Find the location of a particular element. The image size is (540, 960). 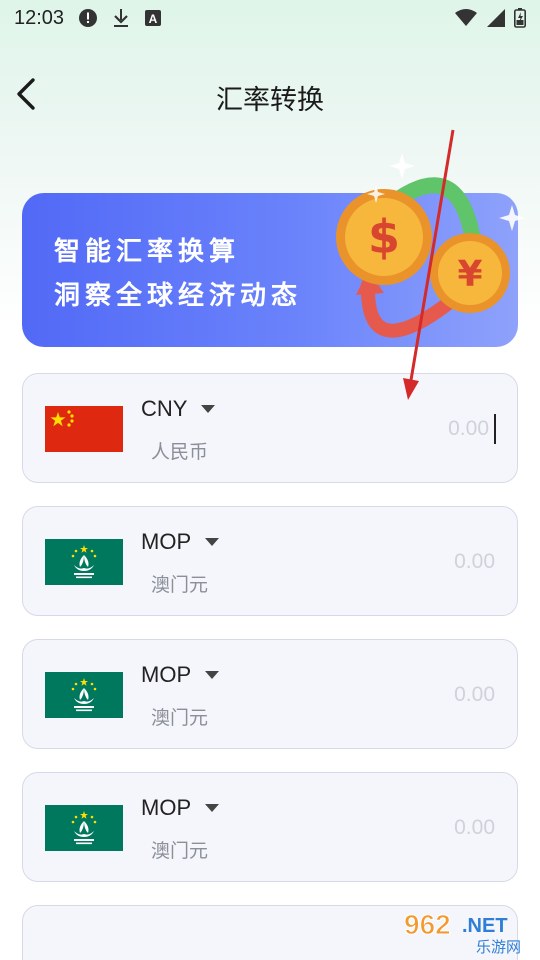

text-cursor is located at coordinates (495, 429).